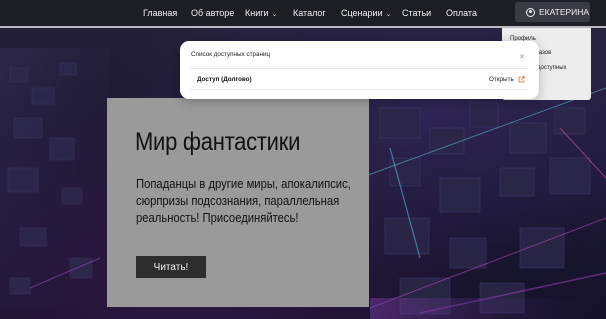 The width and height of the screenshot is (606, 319). I want to click on nav-item-scenarios: Сценарии ⌄, so click(366, 13).